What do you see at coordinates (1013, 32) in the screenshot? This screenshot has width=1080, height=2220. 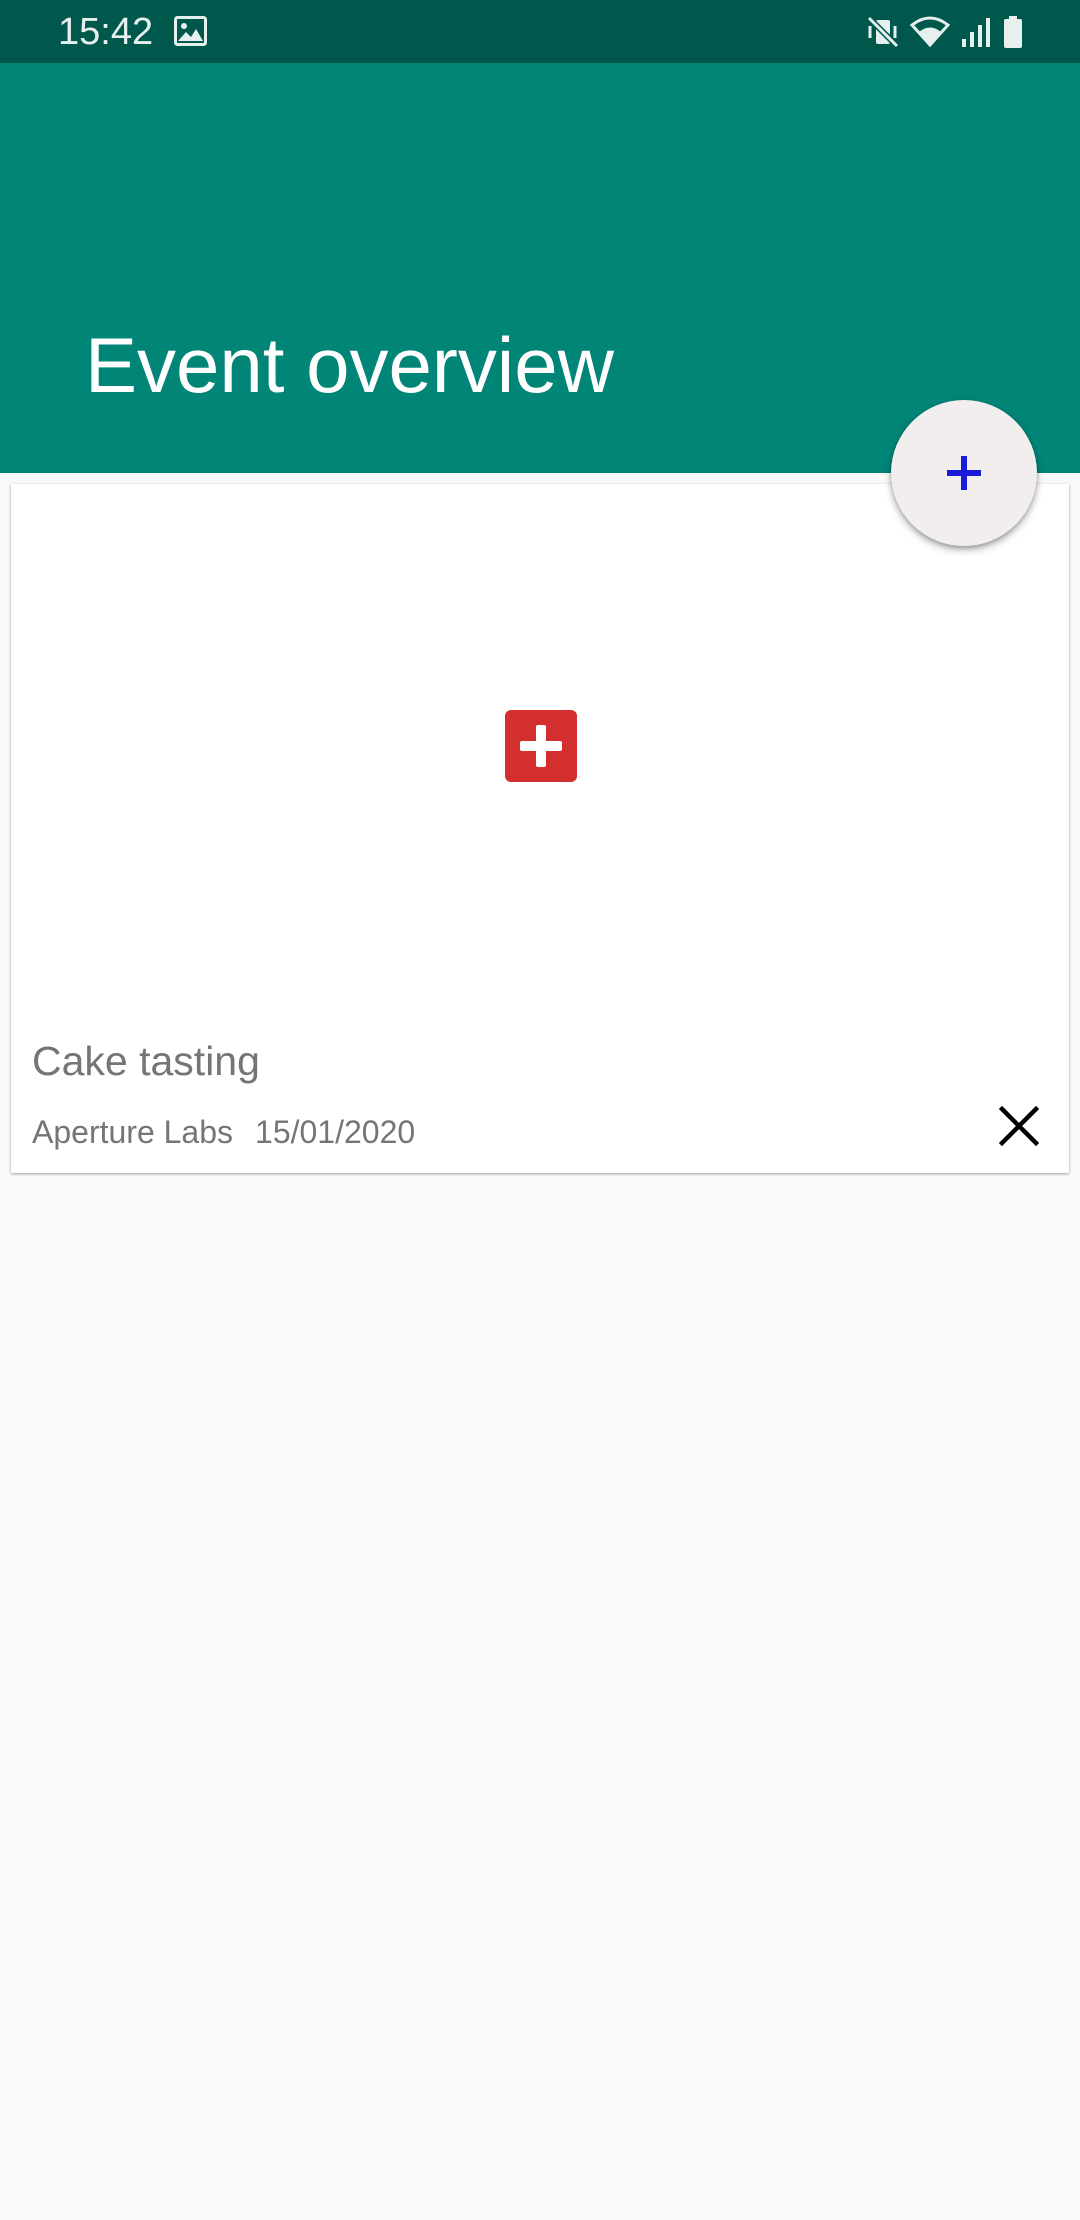 I see `battery-icon` at bounding box center [1013, 32].